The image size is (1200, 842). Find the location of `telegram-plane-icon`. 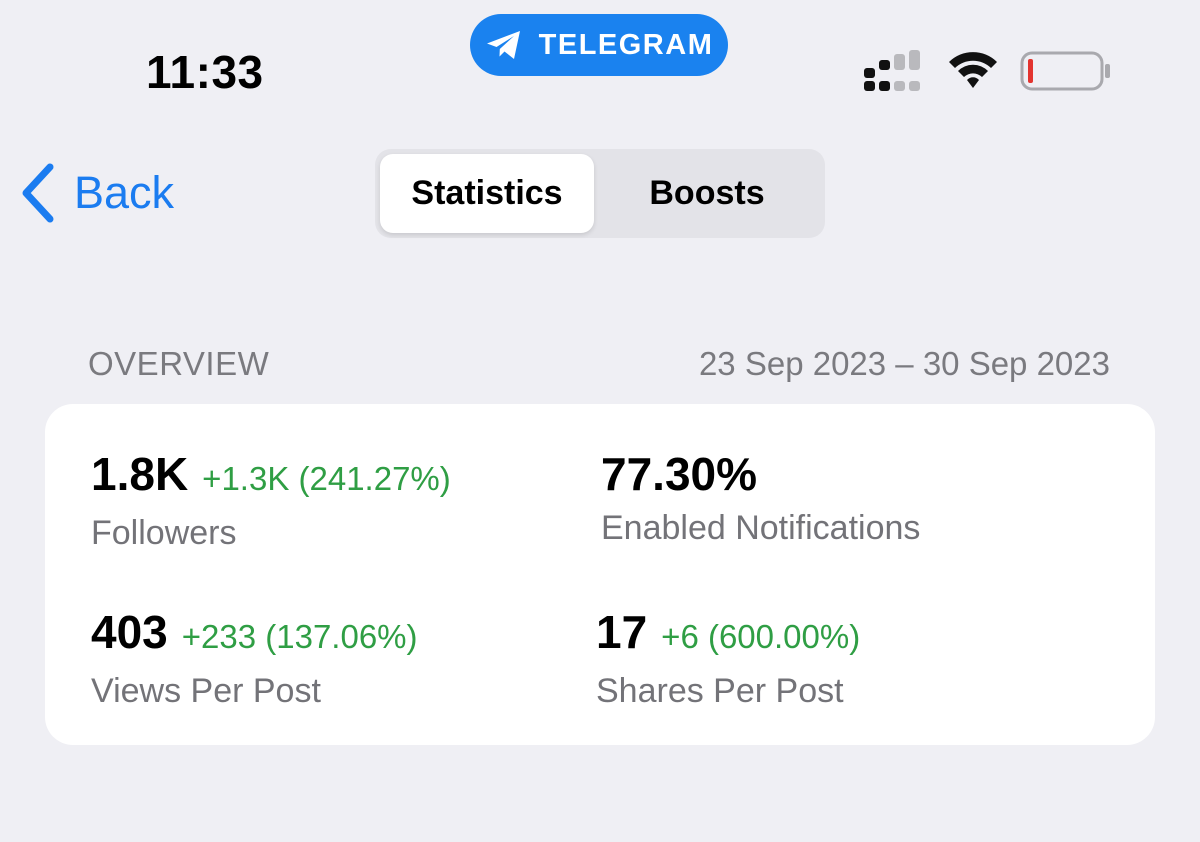

telegram-plane-icon is located at coordinates (504, 45).